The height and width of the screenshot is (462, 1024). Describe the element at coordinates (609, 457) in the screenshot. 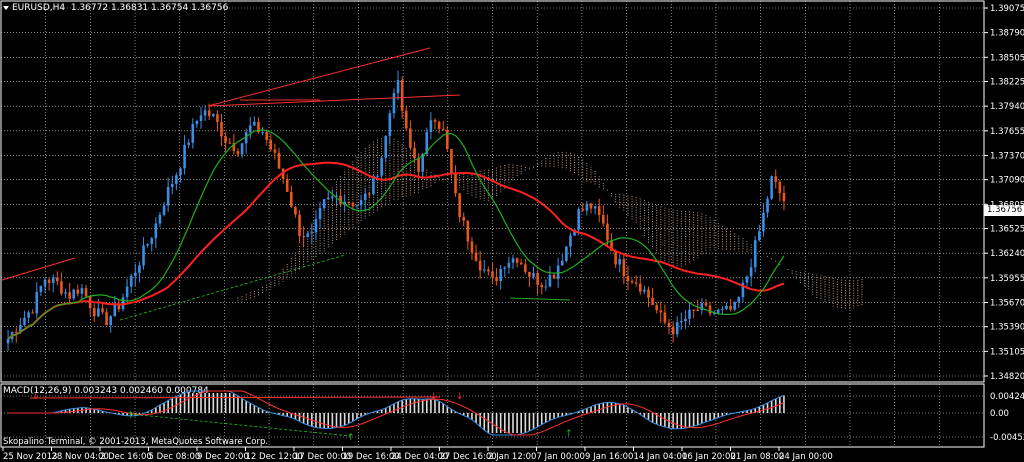

I see `time-axis-label: 9 Jan 16:00` at that location.